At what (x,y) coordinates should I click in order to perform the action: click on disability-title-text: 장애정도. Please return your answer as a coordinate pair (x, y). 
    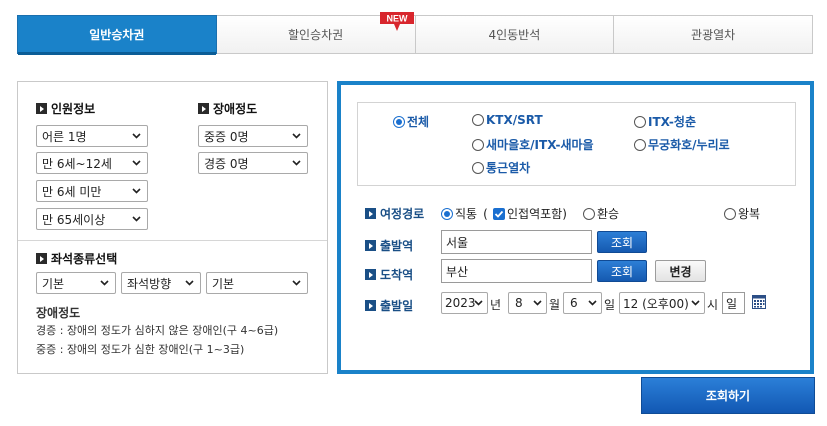
    Looking at the image, I should click on (235, 109).